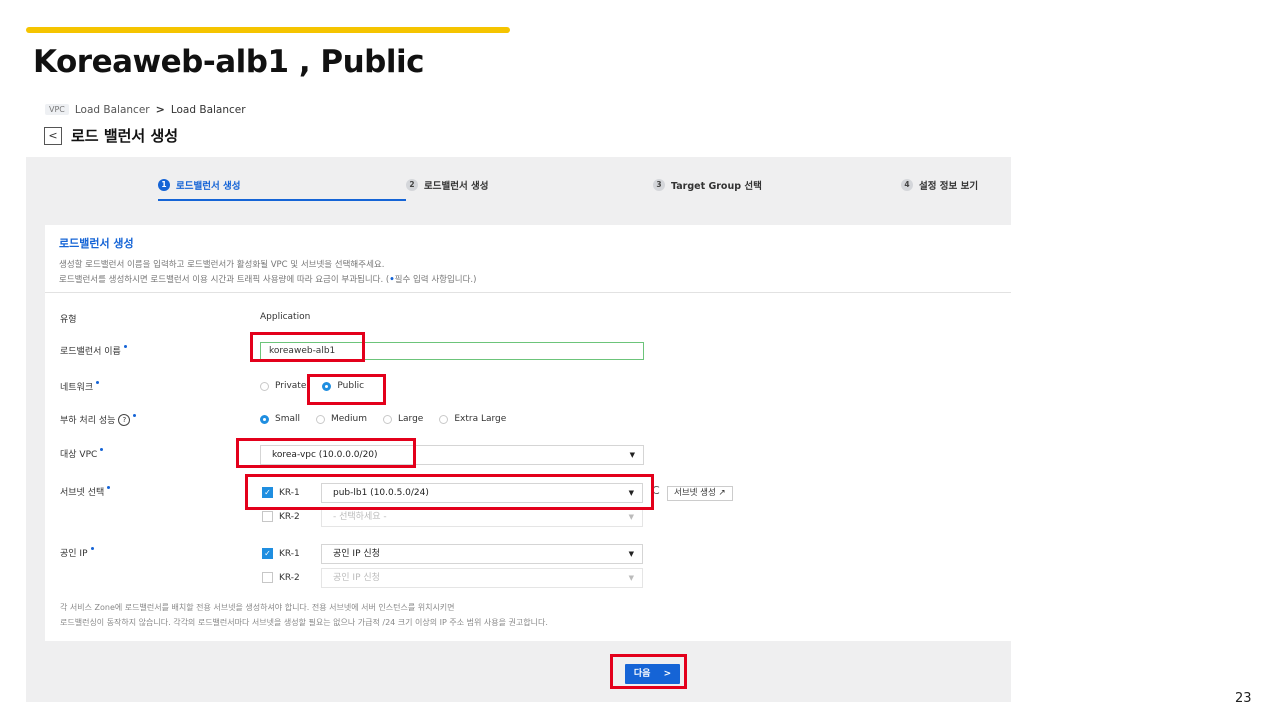 The height and width of the screenshot is (720, 1280). What do you see at coordinates (164, 185) in the screenshot?
I see `step-number: 1` at bounding box center [164, 185].